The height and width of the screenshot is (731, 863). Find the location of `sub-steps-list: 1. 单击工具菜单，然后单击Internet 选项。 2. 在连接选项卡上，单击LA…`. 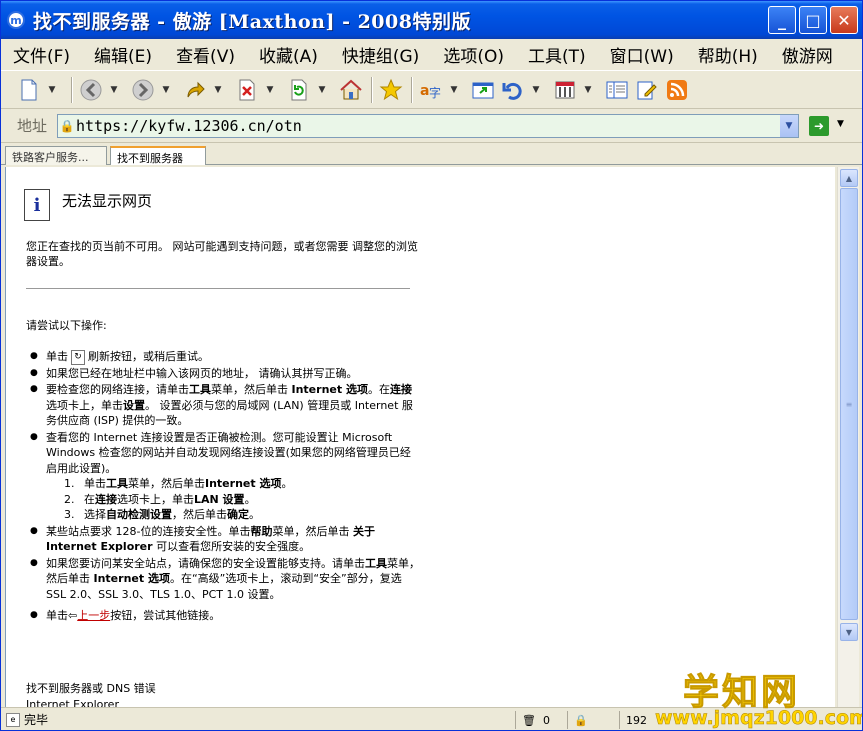

sub-steps-list: 1. 单击工具菜单，然后单击Internet 选项。 2. 在连接选项卡上，单击LA… is located at coordinates (233, 499).